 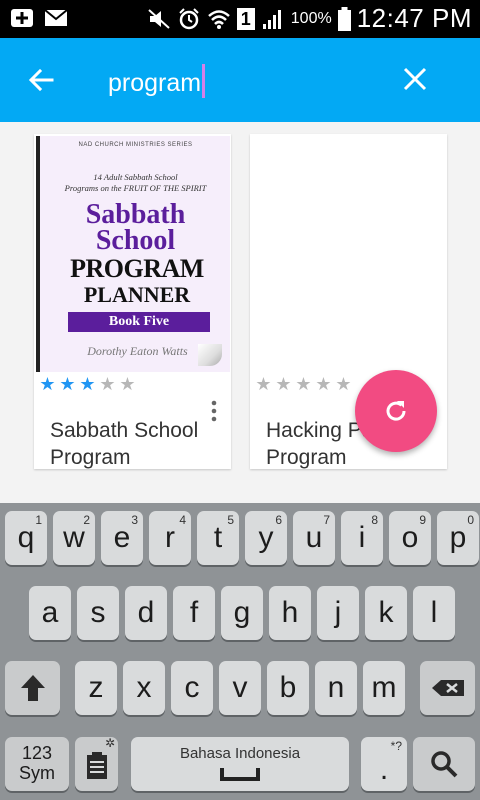 I want to click on key-label: g, so click(x=242, y=612).